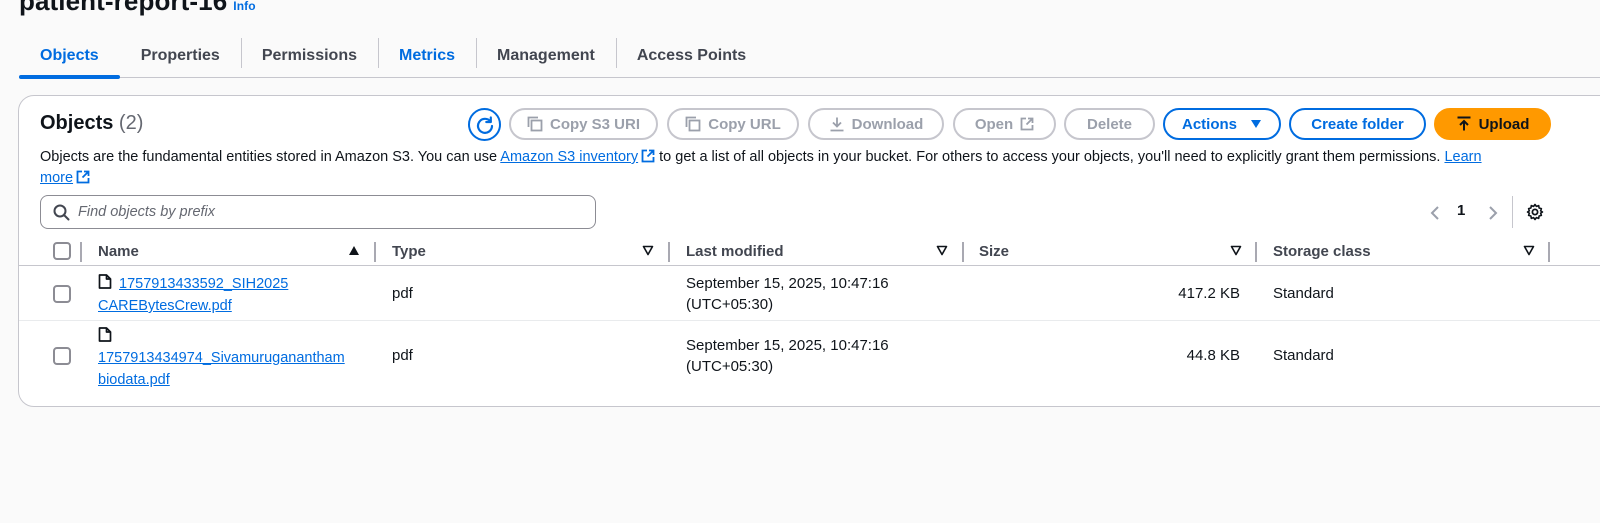 Image resolution: width=1600 pixels, height=523 pixels. Describe the element at coordinates (134, 380) in the screenshot. I see `object-link: biodata.pdf` at that location.